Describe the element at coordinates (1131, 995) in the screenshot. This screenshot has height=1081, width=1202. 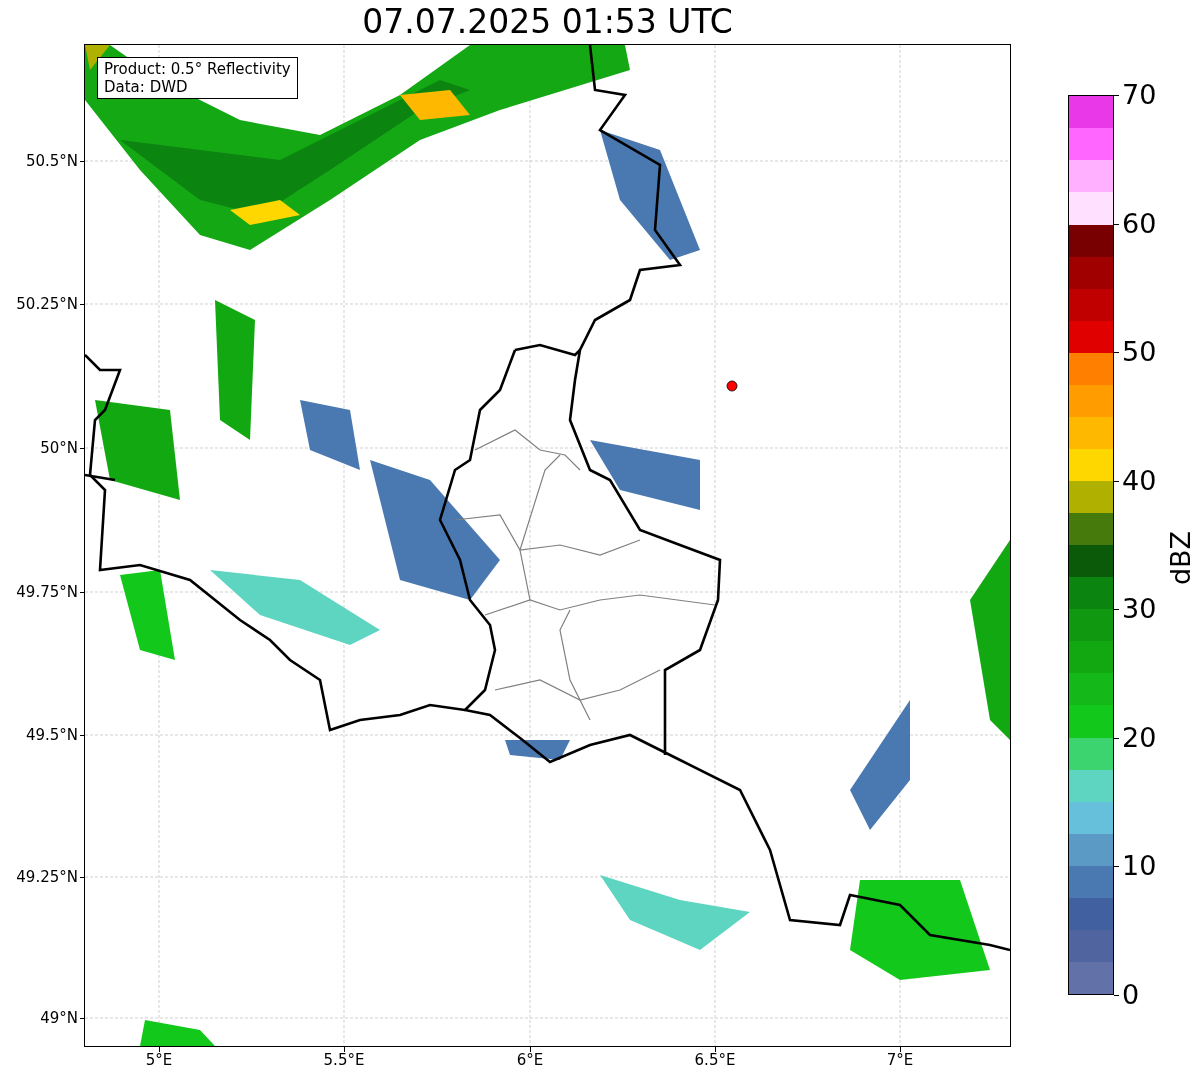
I see `colorbar-tick-label: 0` at that location.